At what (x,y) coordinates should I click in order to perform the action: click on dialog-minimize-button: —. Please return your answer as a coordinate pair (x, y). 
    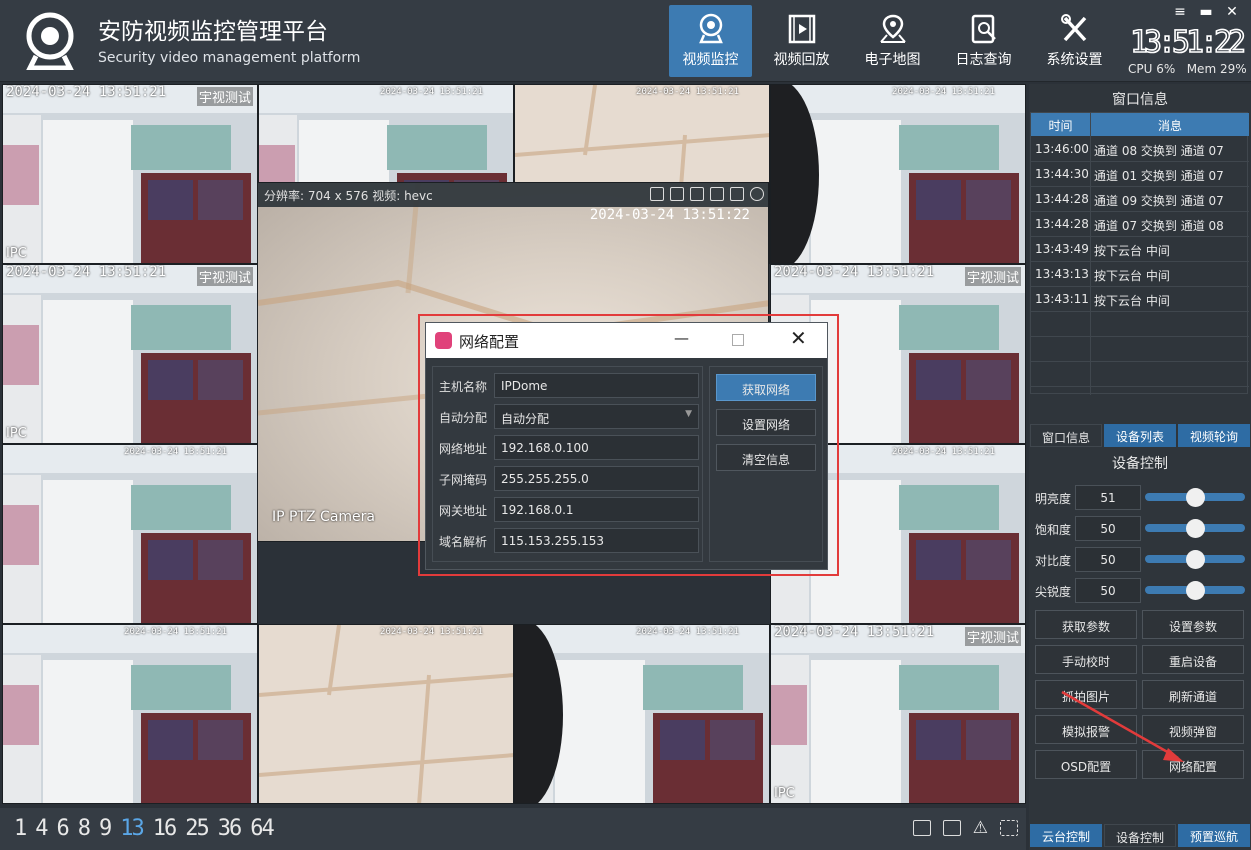
    Looking at the image, I should click on (681, 338).